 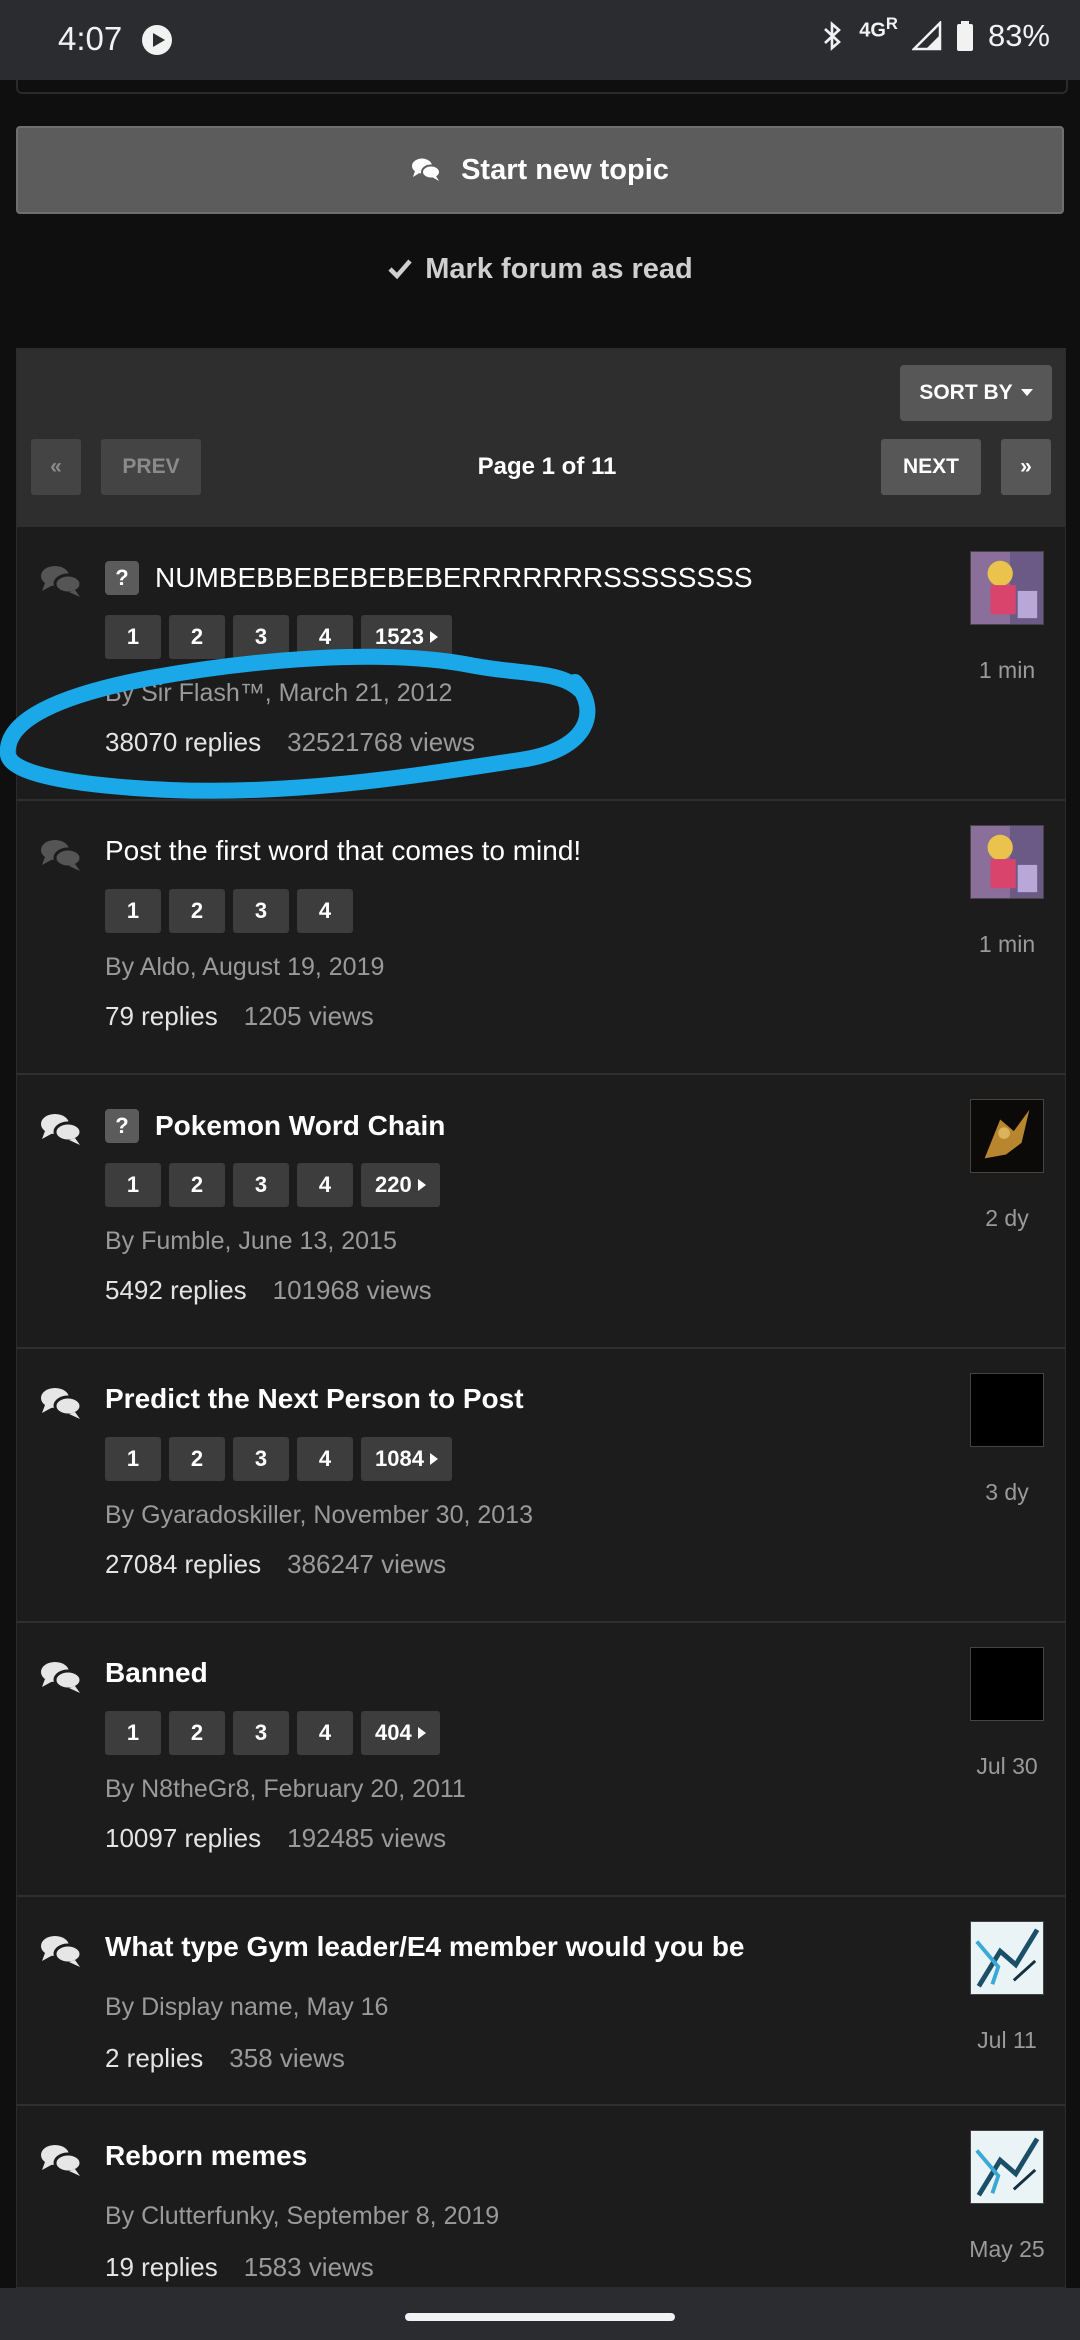 I want to click on view-count: 192485 views, so click(x=367, y=1838).